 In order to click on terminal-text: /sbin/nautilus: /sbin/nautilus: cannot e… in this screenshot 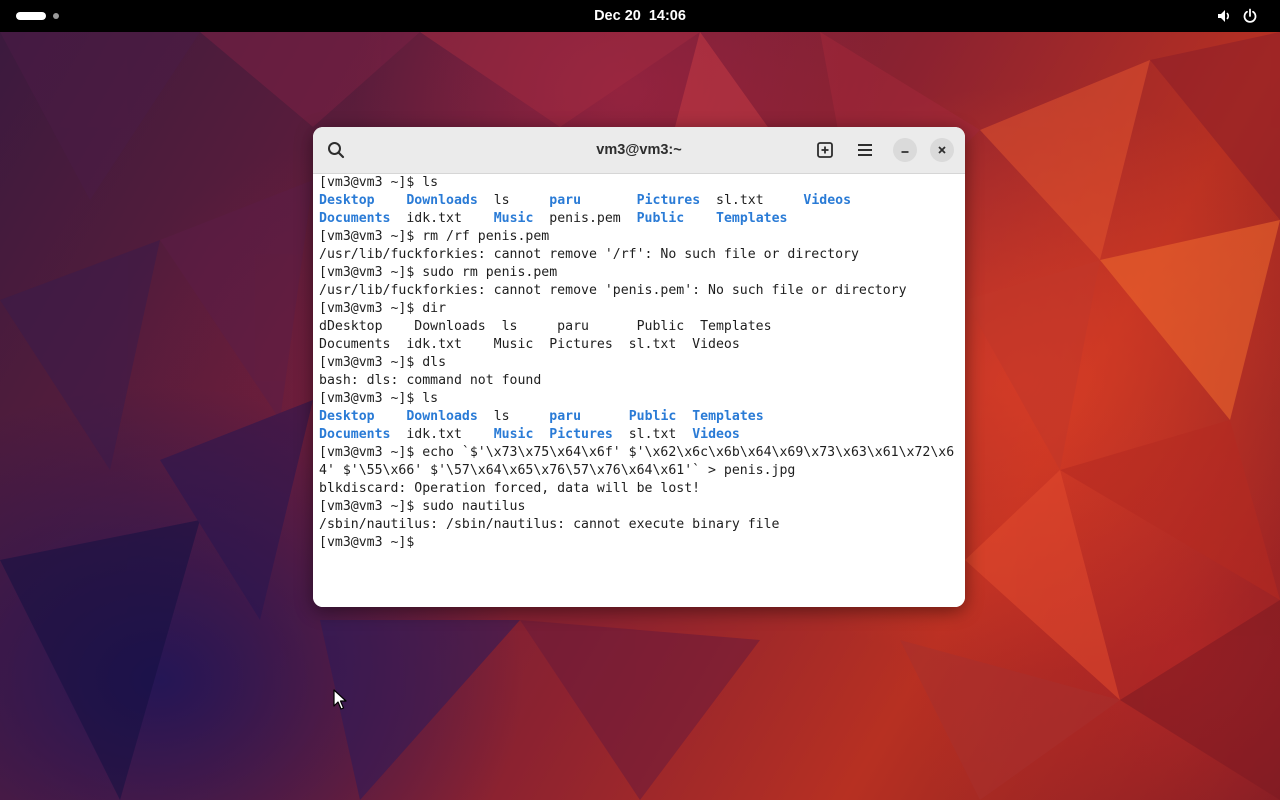, I will do `click(549, 524)`.